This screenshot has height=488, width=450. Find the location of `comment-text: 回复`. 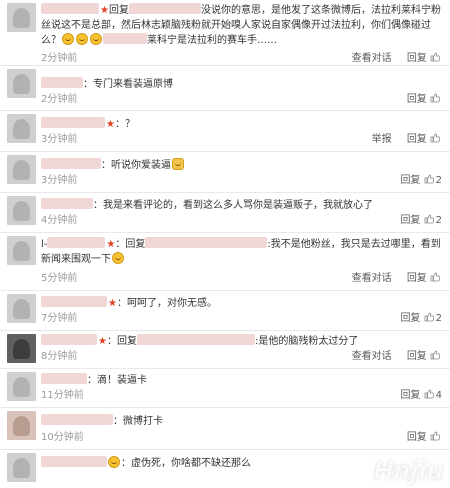

comment-text: 回复 is located at coordinates (135, 244).